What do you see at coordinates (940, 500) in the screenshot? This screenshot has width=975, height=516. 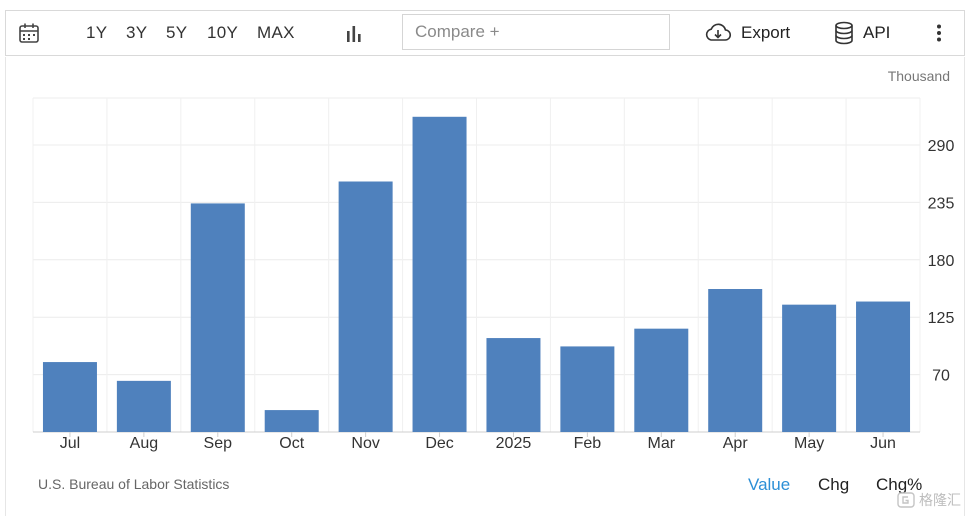 I see `watermark-text: 格隆汇` at bounding box center [940, 500].